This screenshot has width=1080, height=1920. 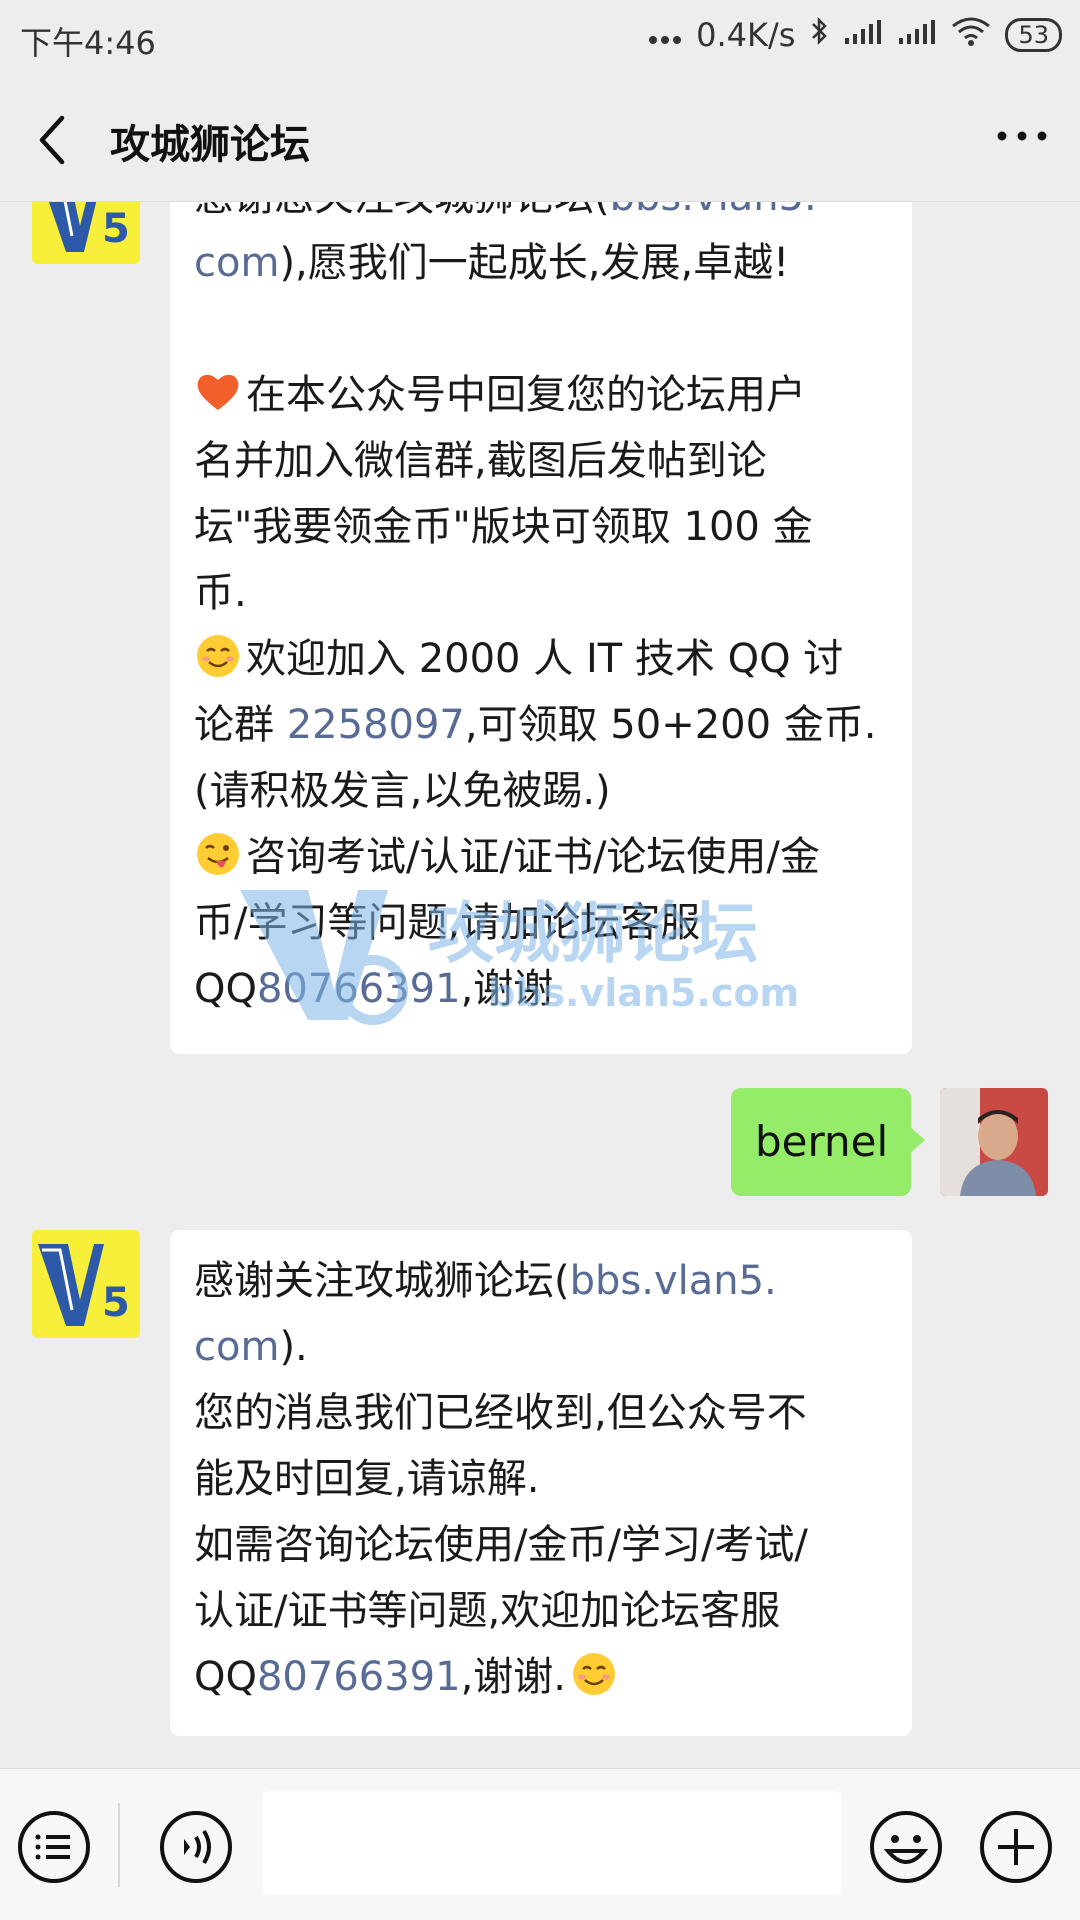 What do you see at coordinates (402, 791) in the screenshot?
I see `msg1-p3-line3: (请积极发言,以免被踢.)` at bounding box center [402, 791].